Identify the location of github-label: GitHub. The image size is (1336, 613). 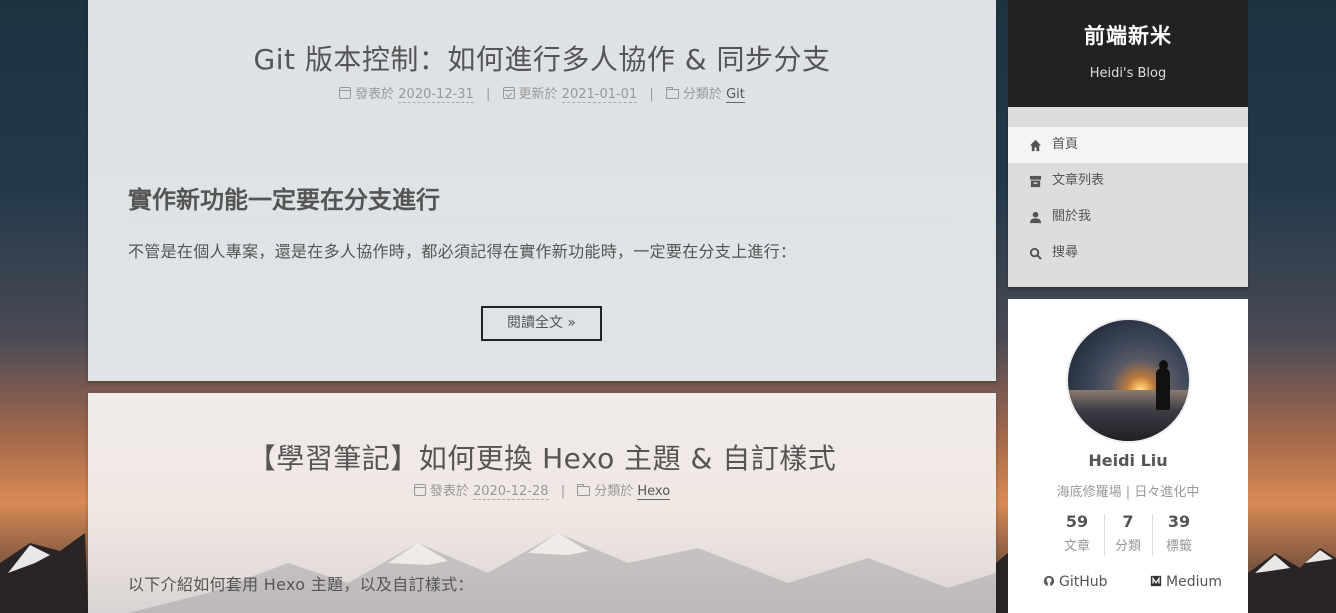
(1083, 582).